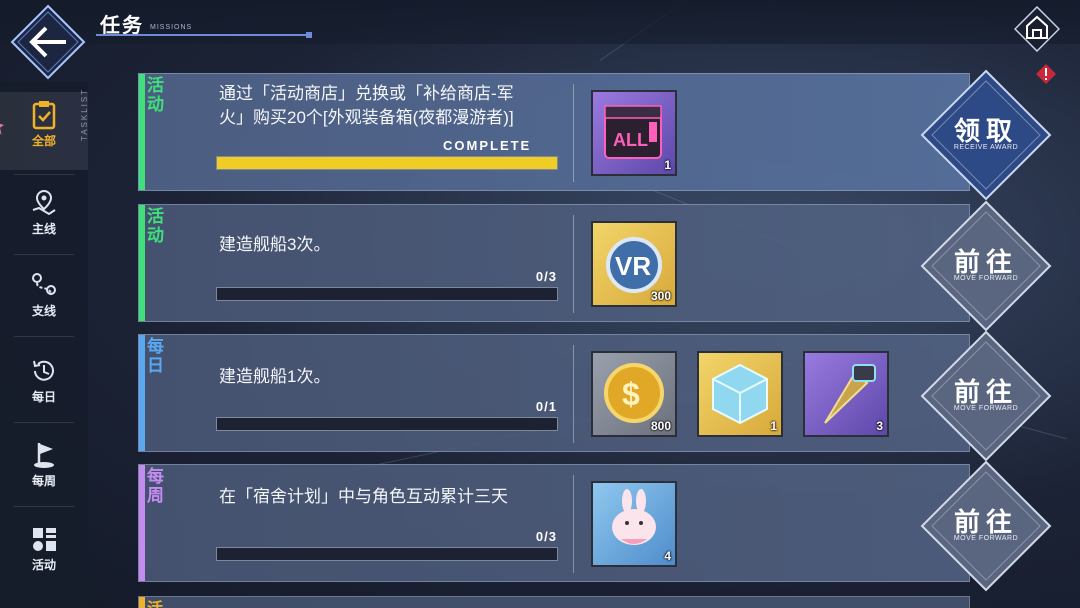  I want to click on reward-item: VR 300, so click(634, 264).